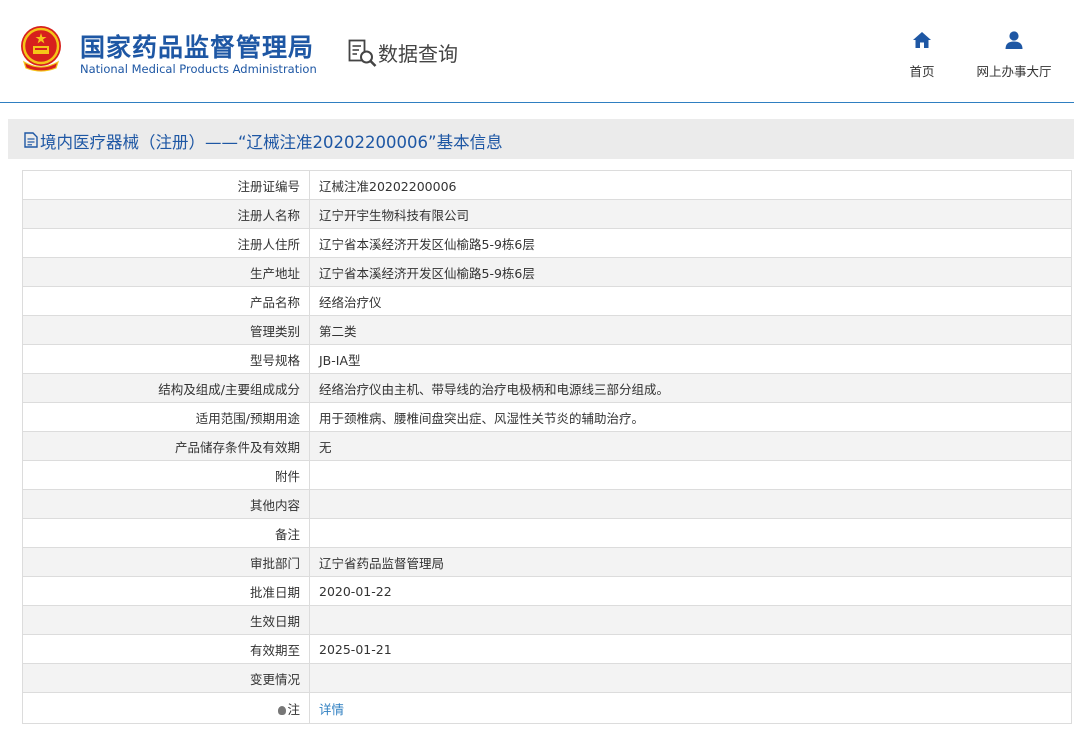 The width and height of the screenshot is (1074, 739). Describe the element at coordinates (690, 417) in the screenshot. I see `field-value: 用于颈椎病、腰椎间盘突出症、风湿性关节炎的辅助治疗。` at that location.